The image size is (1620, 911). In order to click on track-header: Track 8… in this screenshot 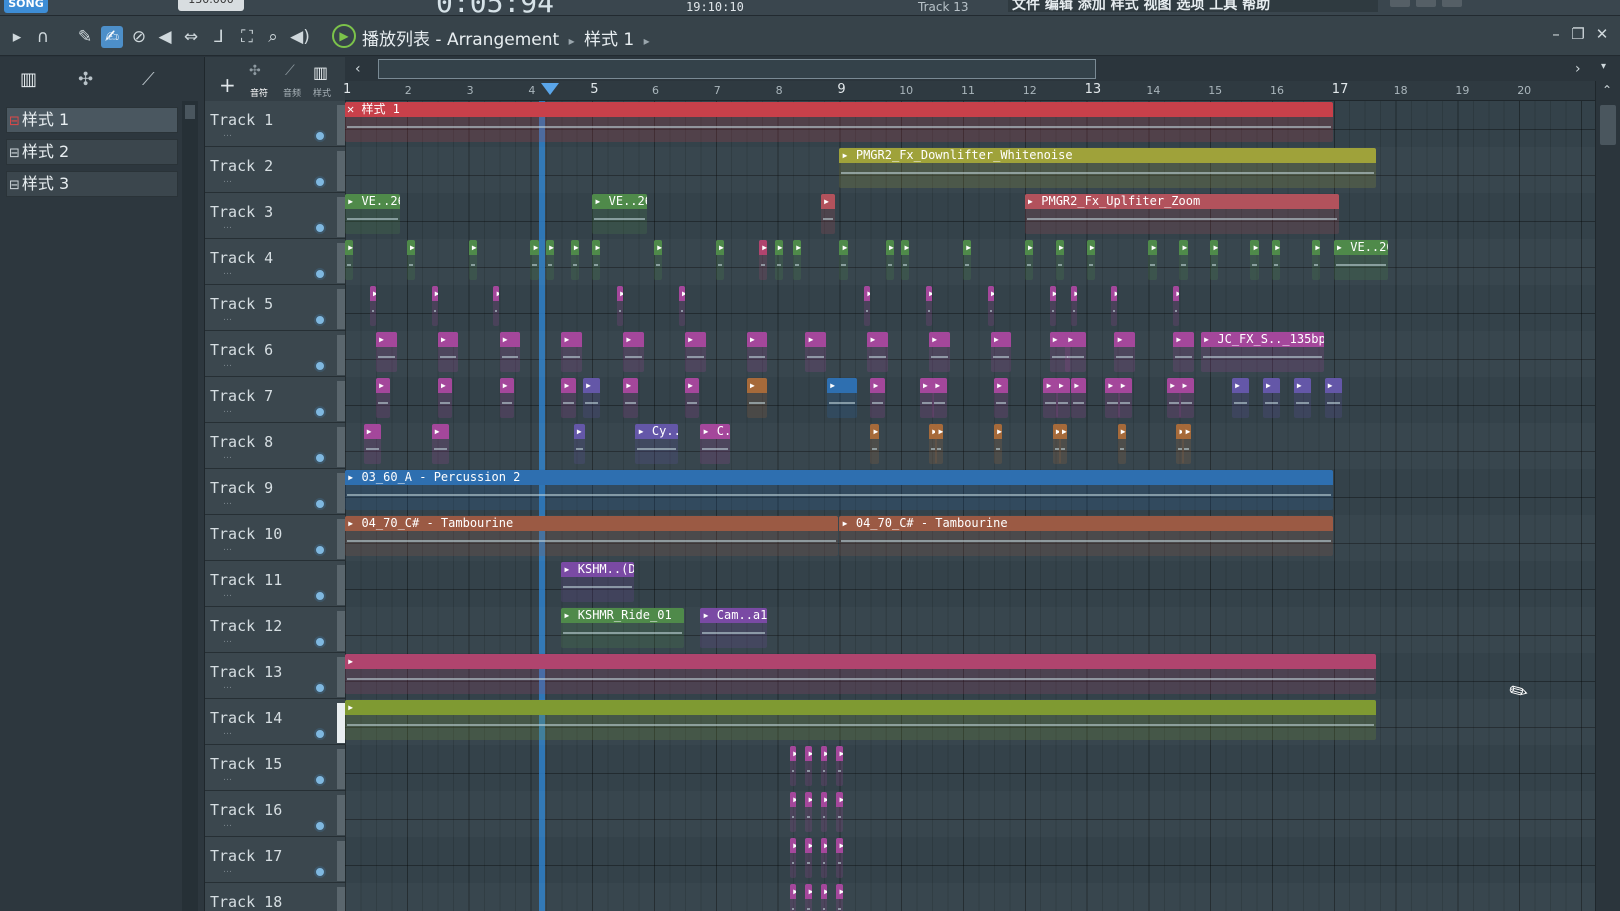, I will do `click(275, 446)`.